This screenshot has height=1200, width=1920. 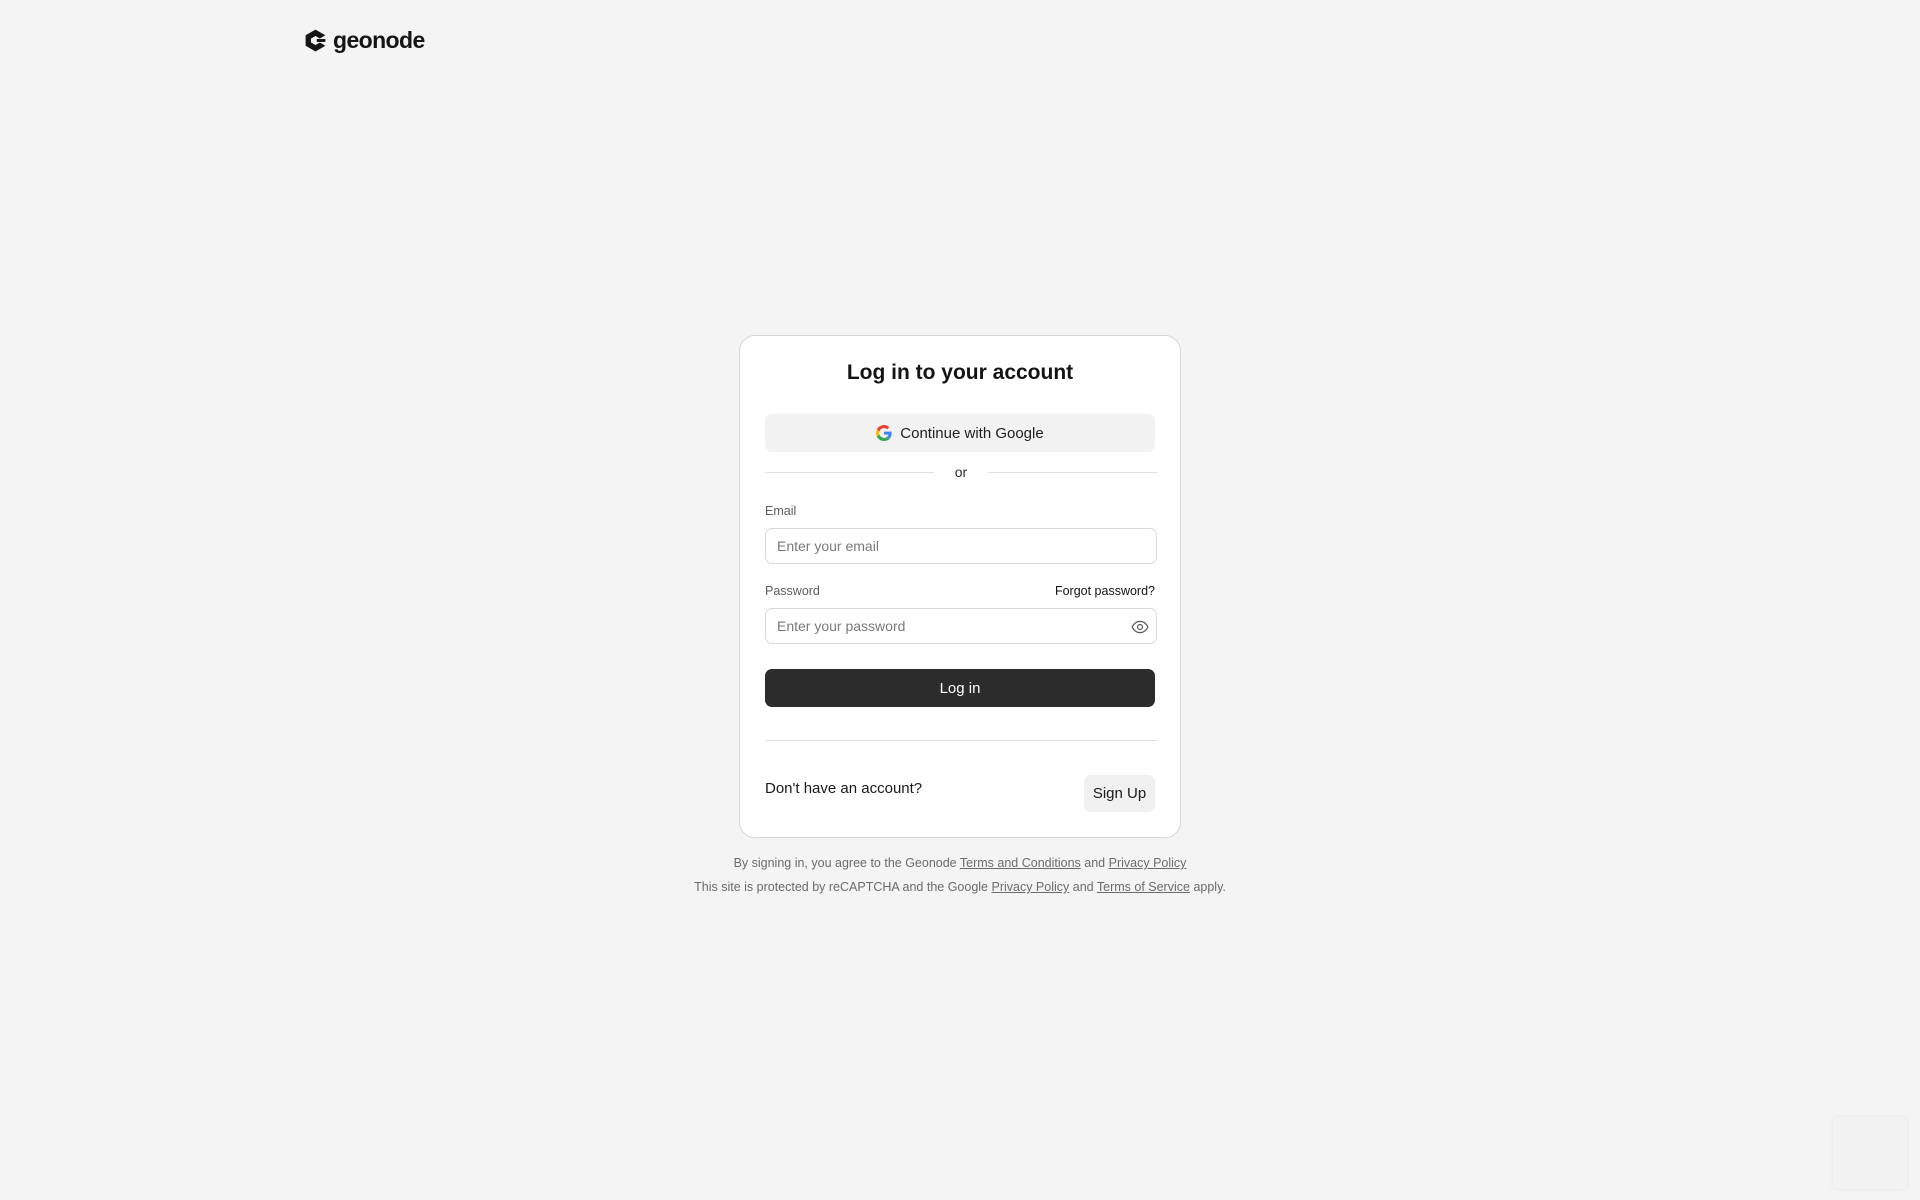 I want to click on card-separator, so click(x=961, y=740).